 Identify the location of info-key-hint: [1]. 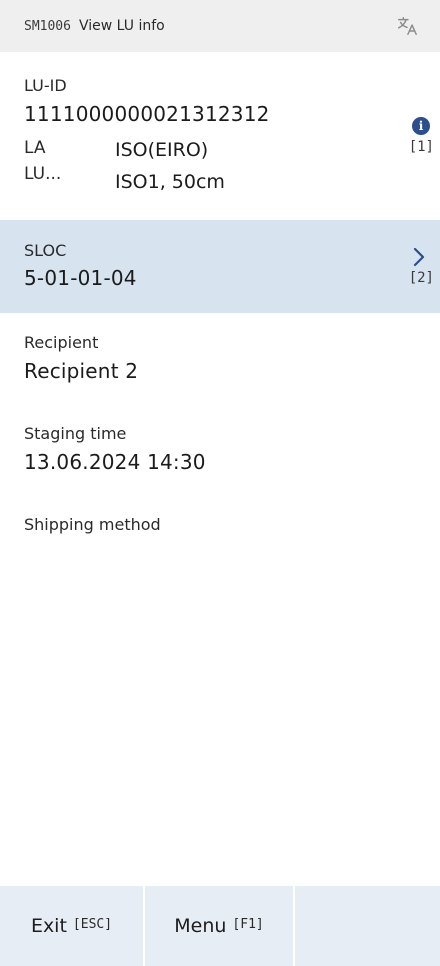
(421, 147).